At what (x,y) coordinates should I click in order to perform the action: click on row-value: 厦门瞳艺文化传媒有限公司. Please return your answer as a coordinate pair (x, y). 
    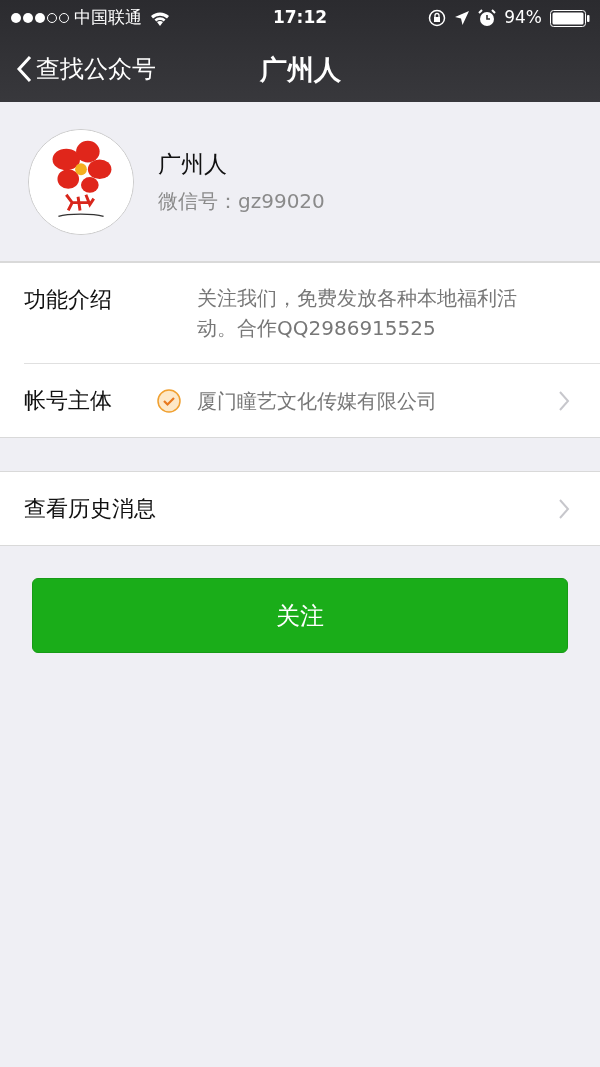
    Looking at the image, I should click on (317, 401).